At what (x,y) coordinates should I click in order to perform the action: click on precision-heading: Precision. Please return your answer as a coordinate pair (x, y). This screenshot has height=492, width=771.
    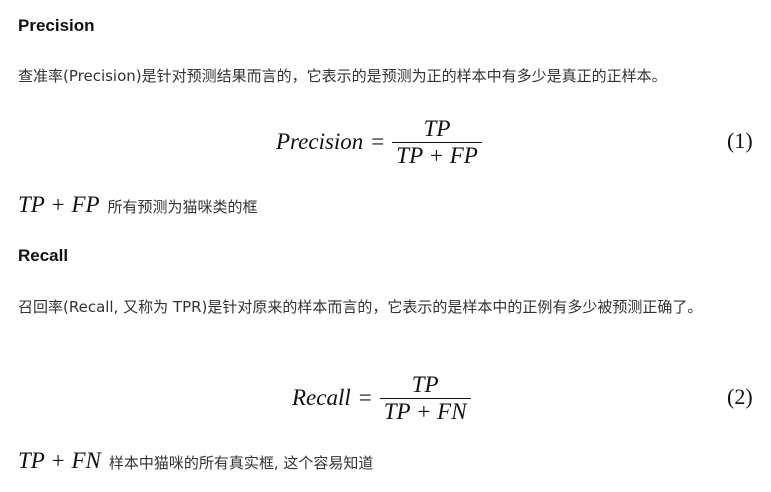
    Looking at the image, I should click on (56, 25).